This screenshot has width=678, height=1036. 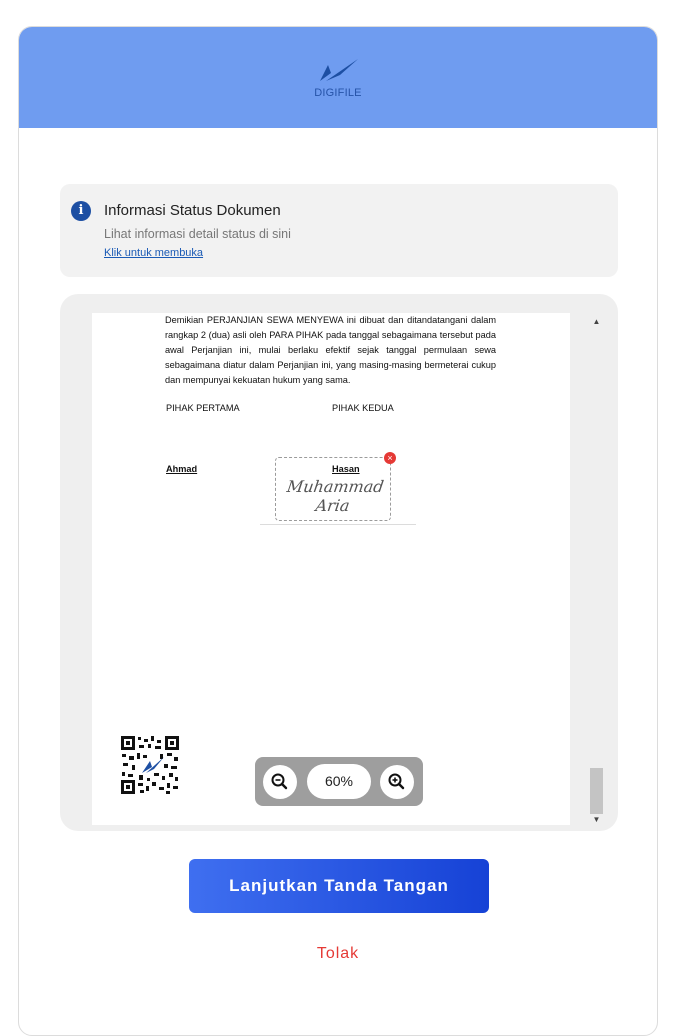 What do you see at coordinates (153, 253) in the screenshot?
I see `info-open-link: Klik untuk membuka` at bounding box center [153, 253].